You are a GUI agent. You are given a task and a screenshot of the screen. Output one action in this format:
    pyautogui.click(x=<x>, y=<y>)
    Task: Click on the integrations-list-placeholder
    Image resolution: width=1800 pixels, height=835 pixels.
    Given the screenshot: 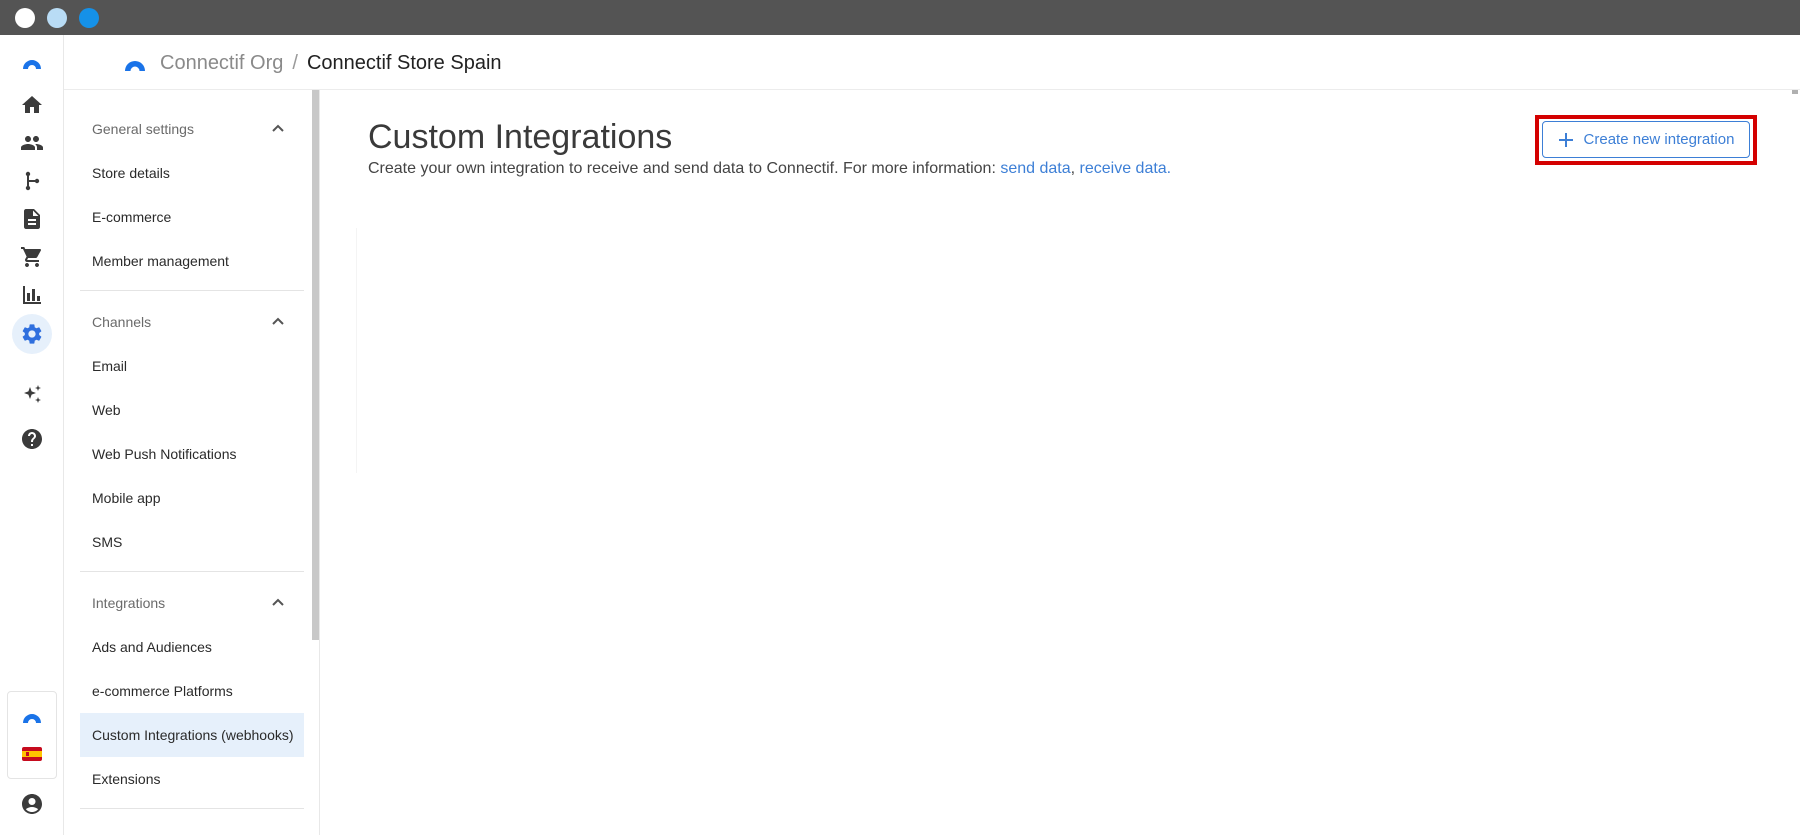 What is the action you would take?
    pyautogui.click(x=360, y=350)
    